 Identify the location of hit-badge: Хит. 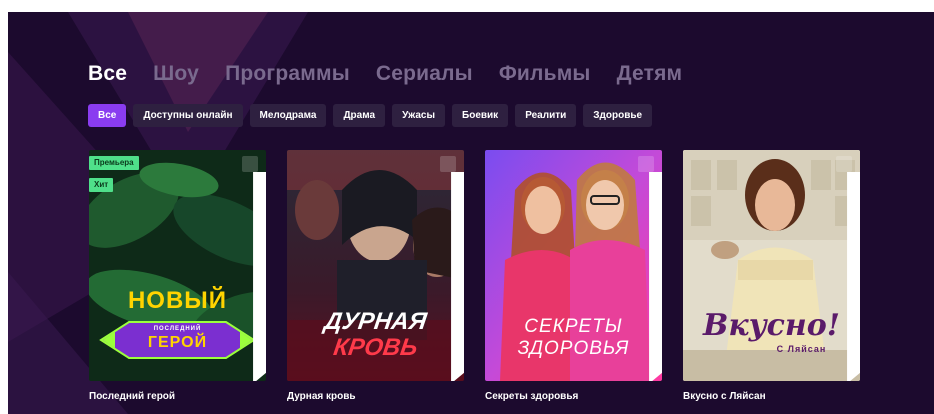
(101, 185).